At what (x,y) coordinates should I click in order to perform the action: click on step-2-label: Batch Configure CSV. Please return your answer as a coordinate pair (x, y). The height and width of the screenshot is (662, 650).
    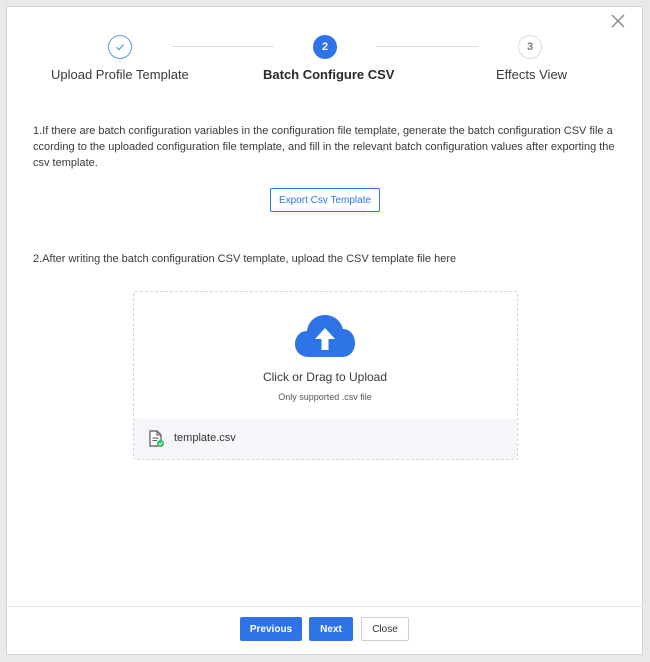
    Looking at the image, I should click on (329, 74).